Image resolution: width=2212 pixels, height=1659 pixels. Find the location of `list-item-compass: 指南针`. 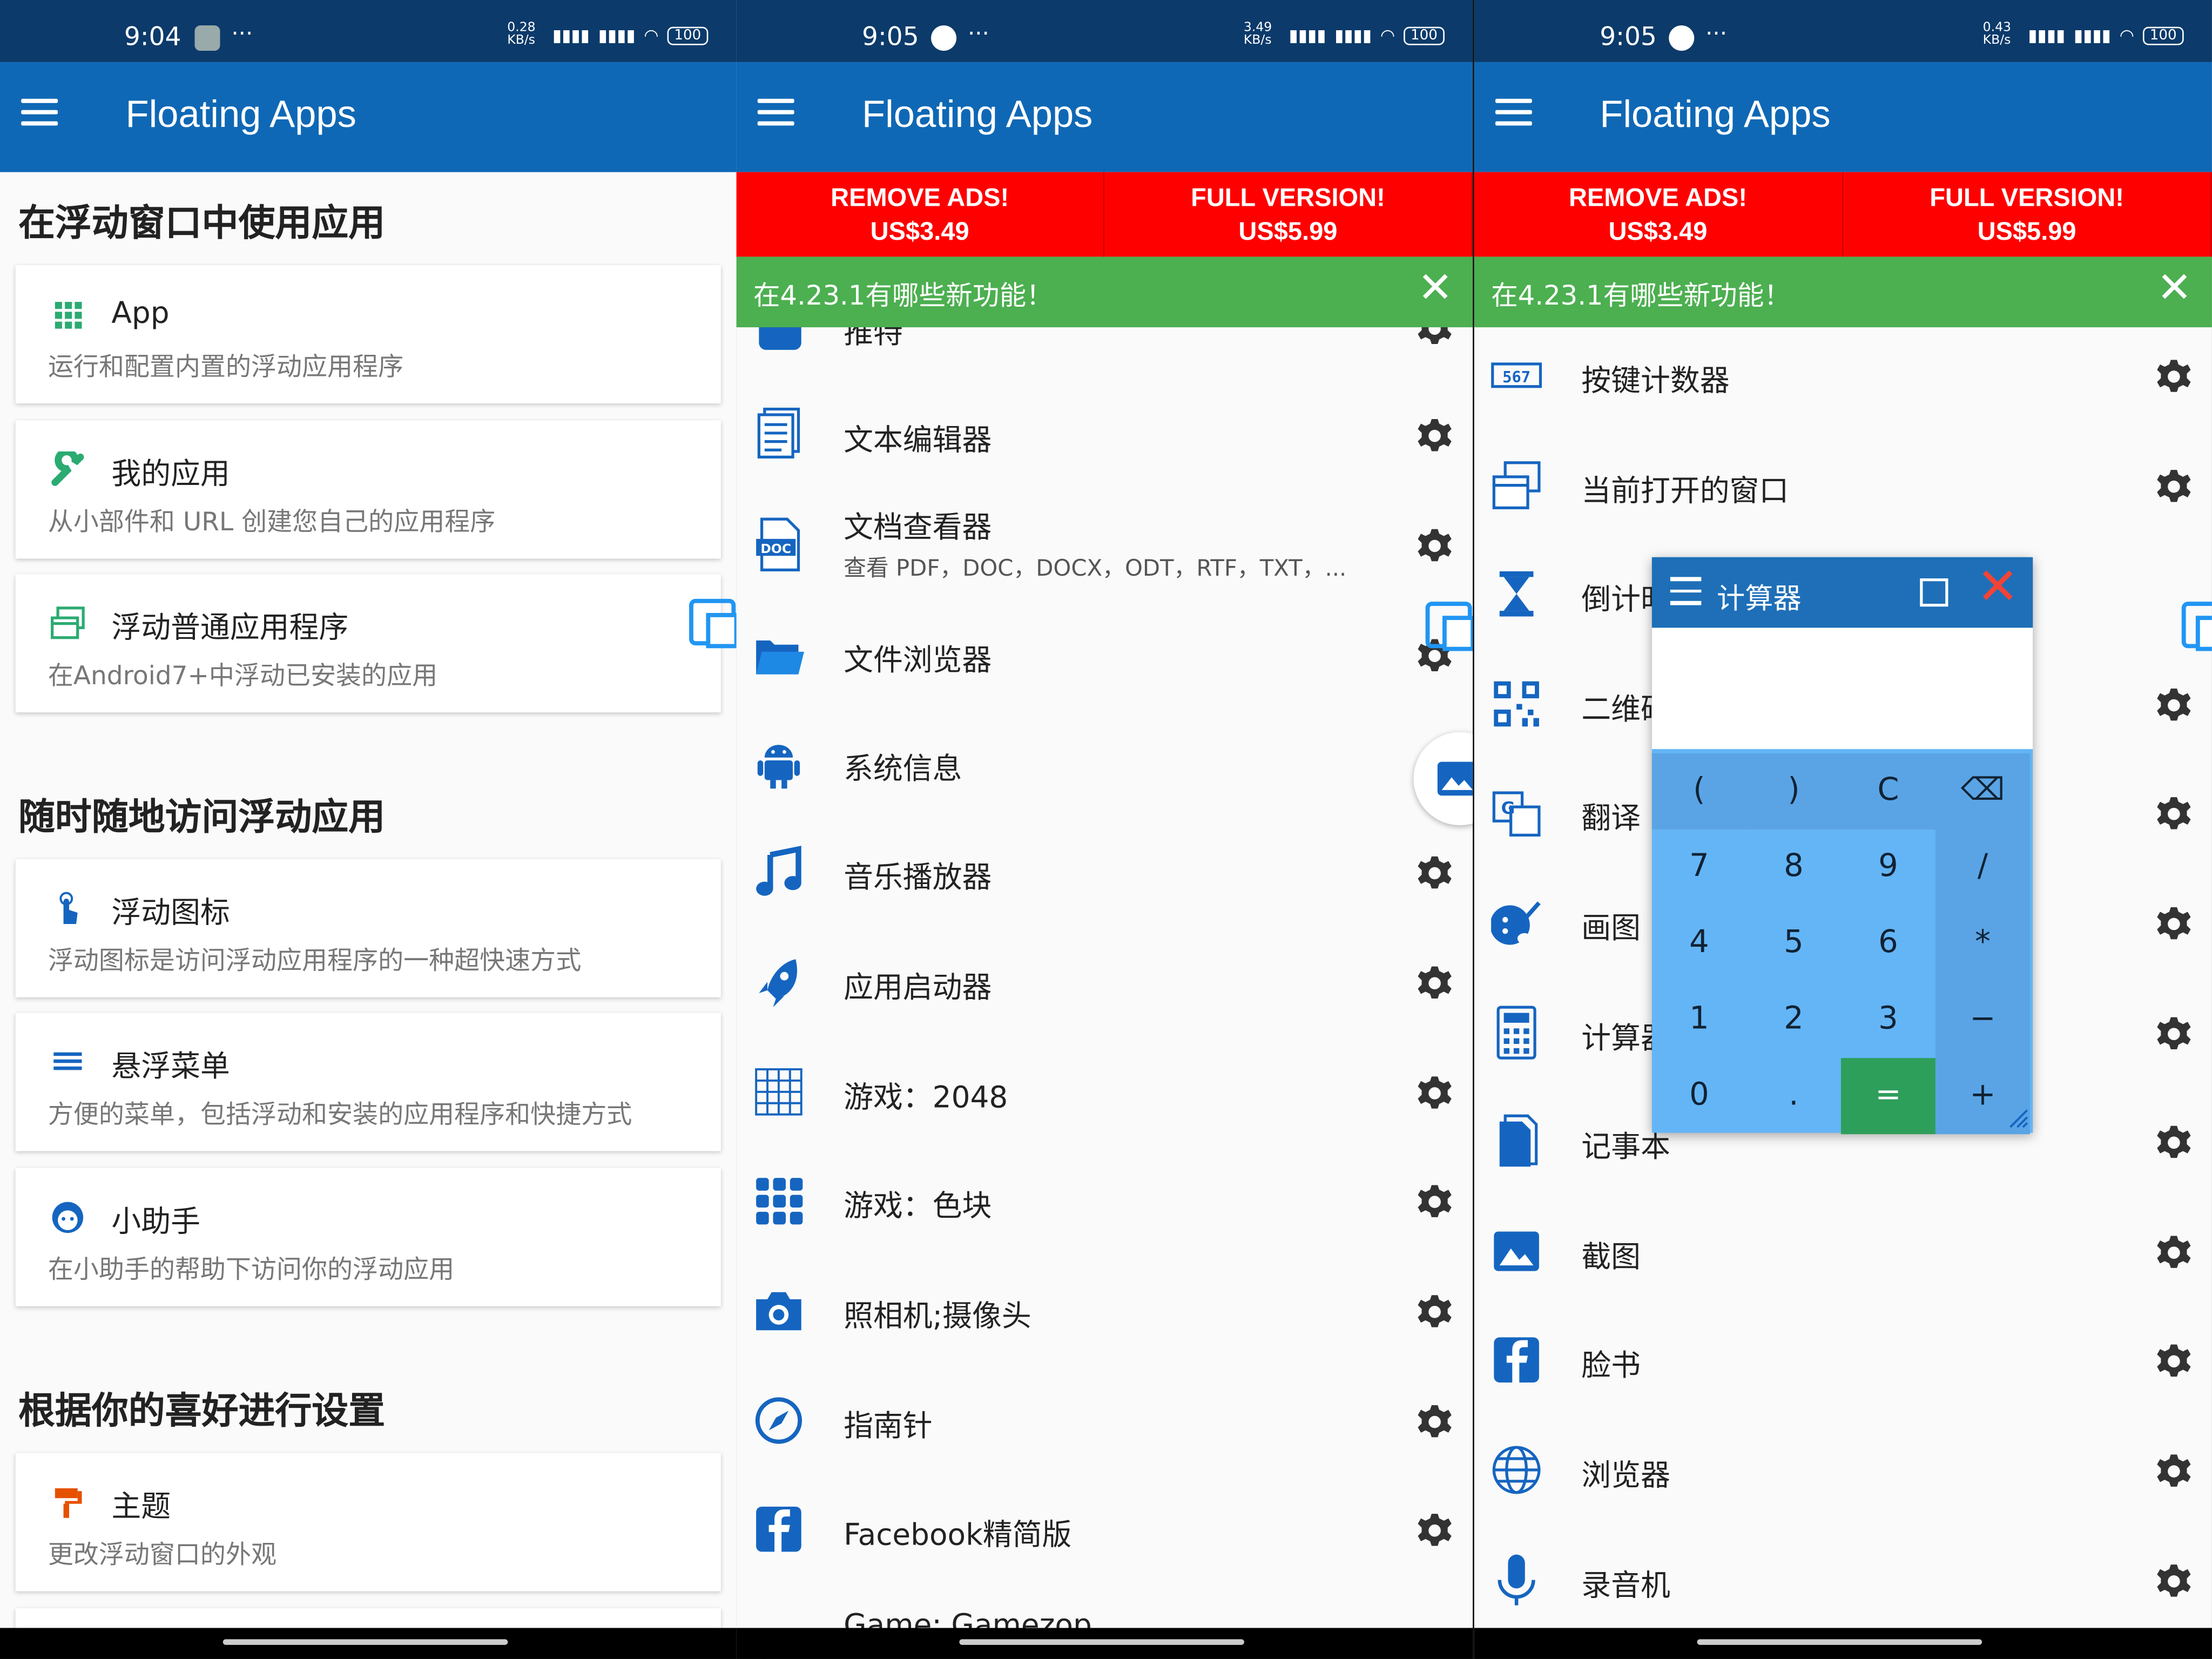

list-item-compass: 指南针 is located at coordinates (1105, 1422).